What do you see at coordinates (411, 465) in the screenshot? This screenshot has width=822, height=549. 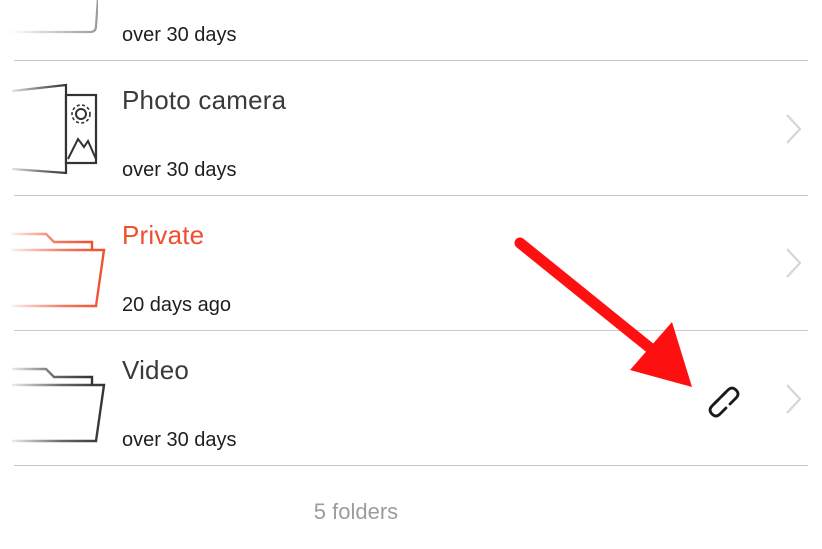 I see `divider` at bounding box center [411, 465].